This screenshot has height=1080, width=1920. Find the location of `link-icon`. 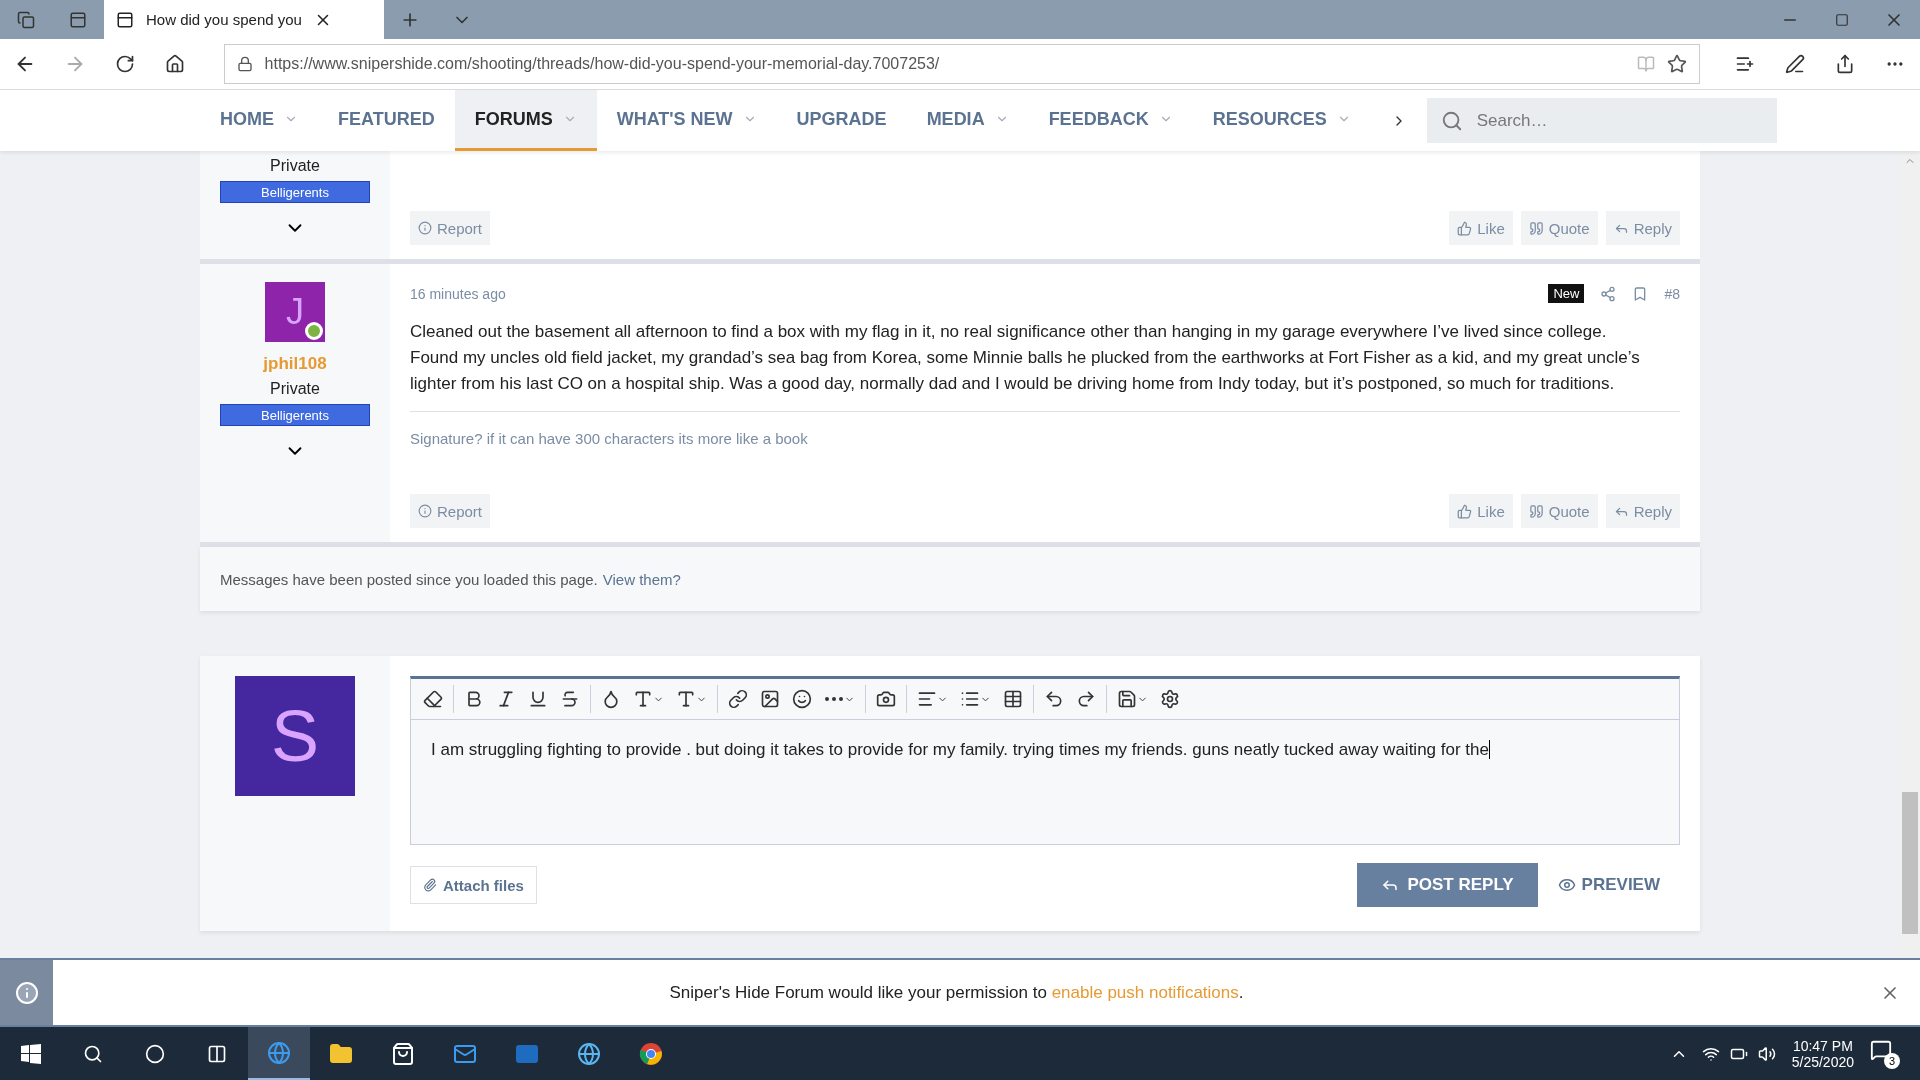

link-icon is located at coordinates (738, 699).